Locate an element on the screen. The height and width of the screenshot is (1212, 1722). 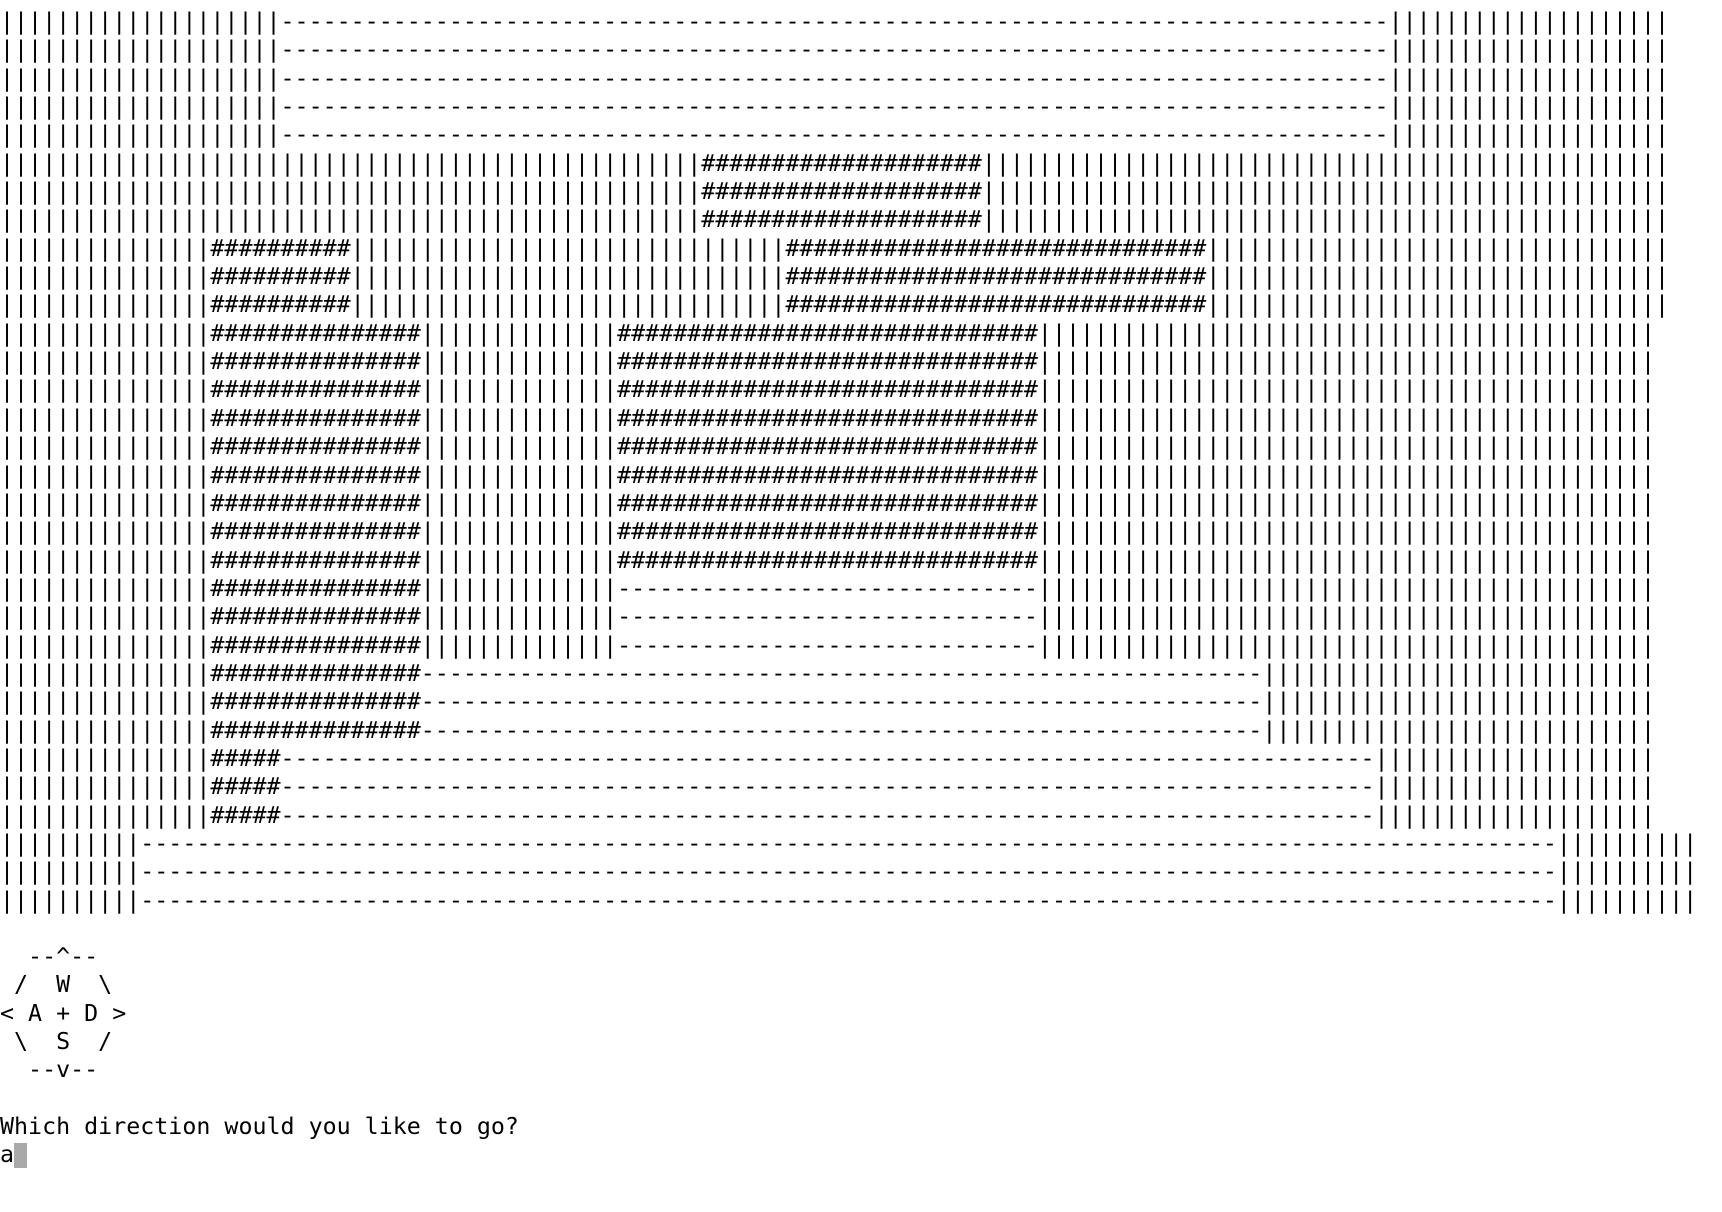
text-cursor is located at coordinates (21, 1156).